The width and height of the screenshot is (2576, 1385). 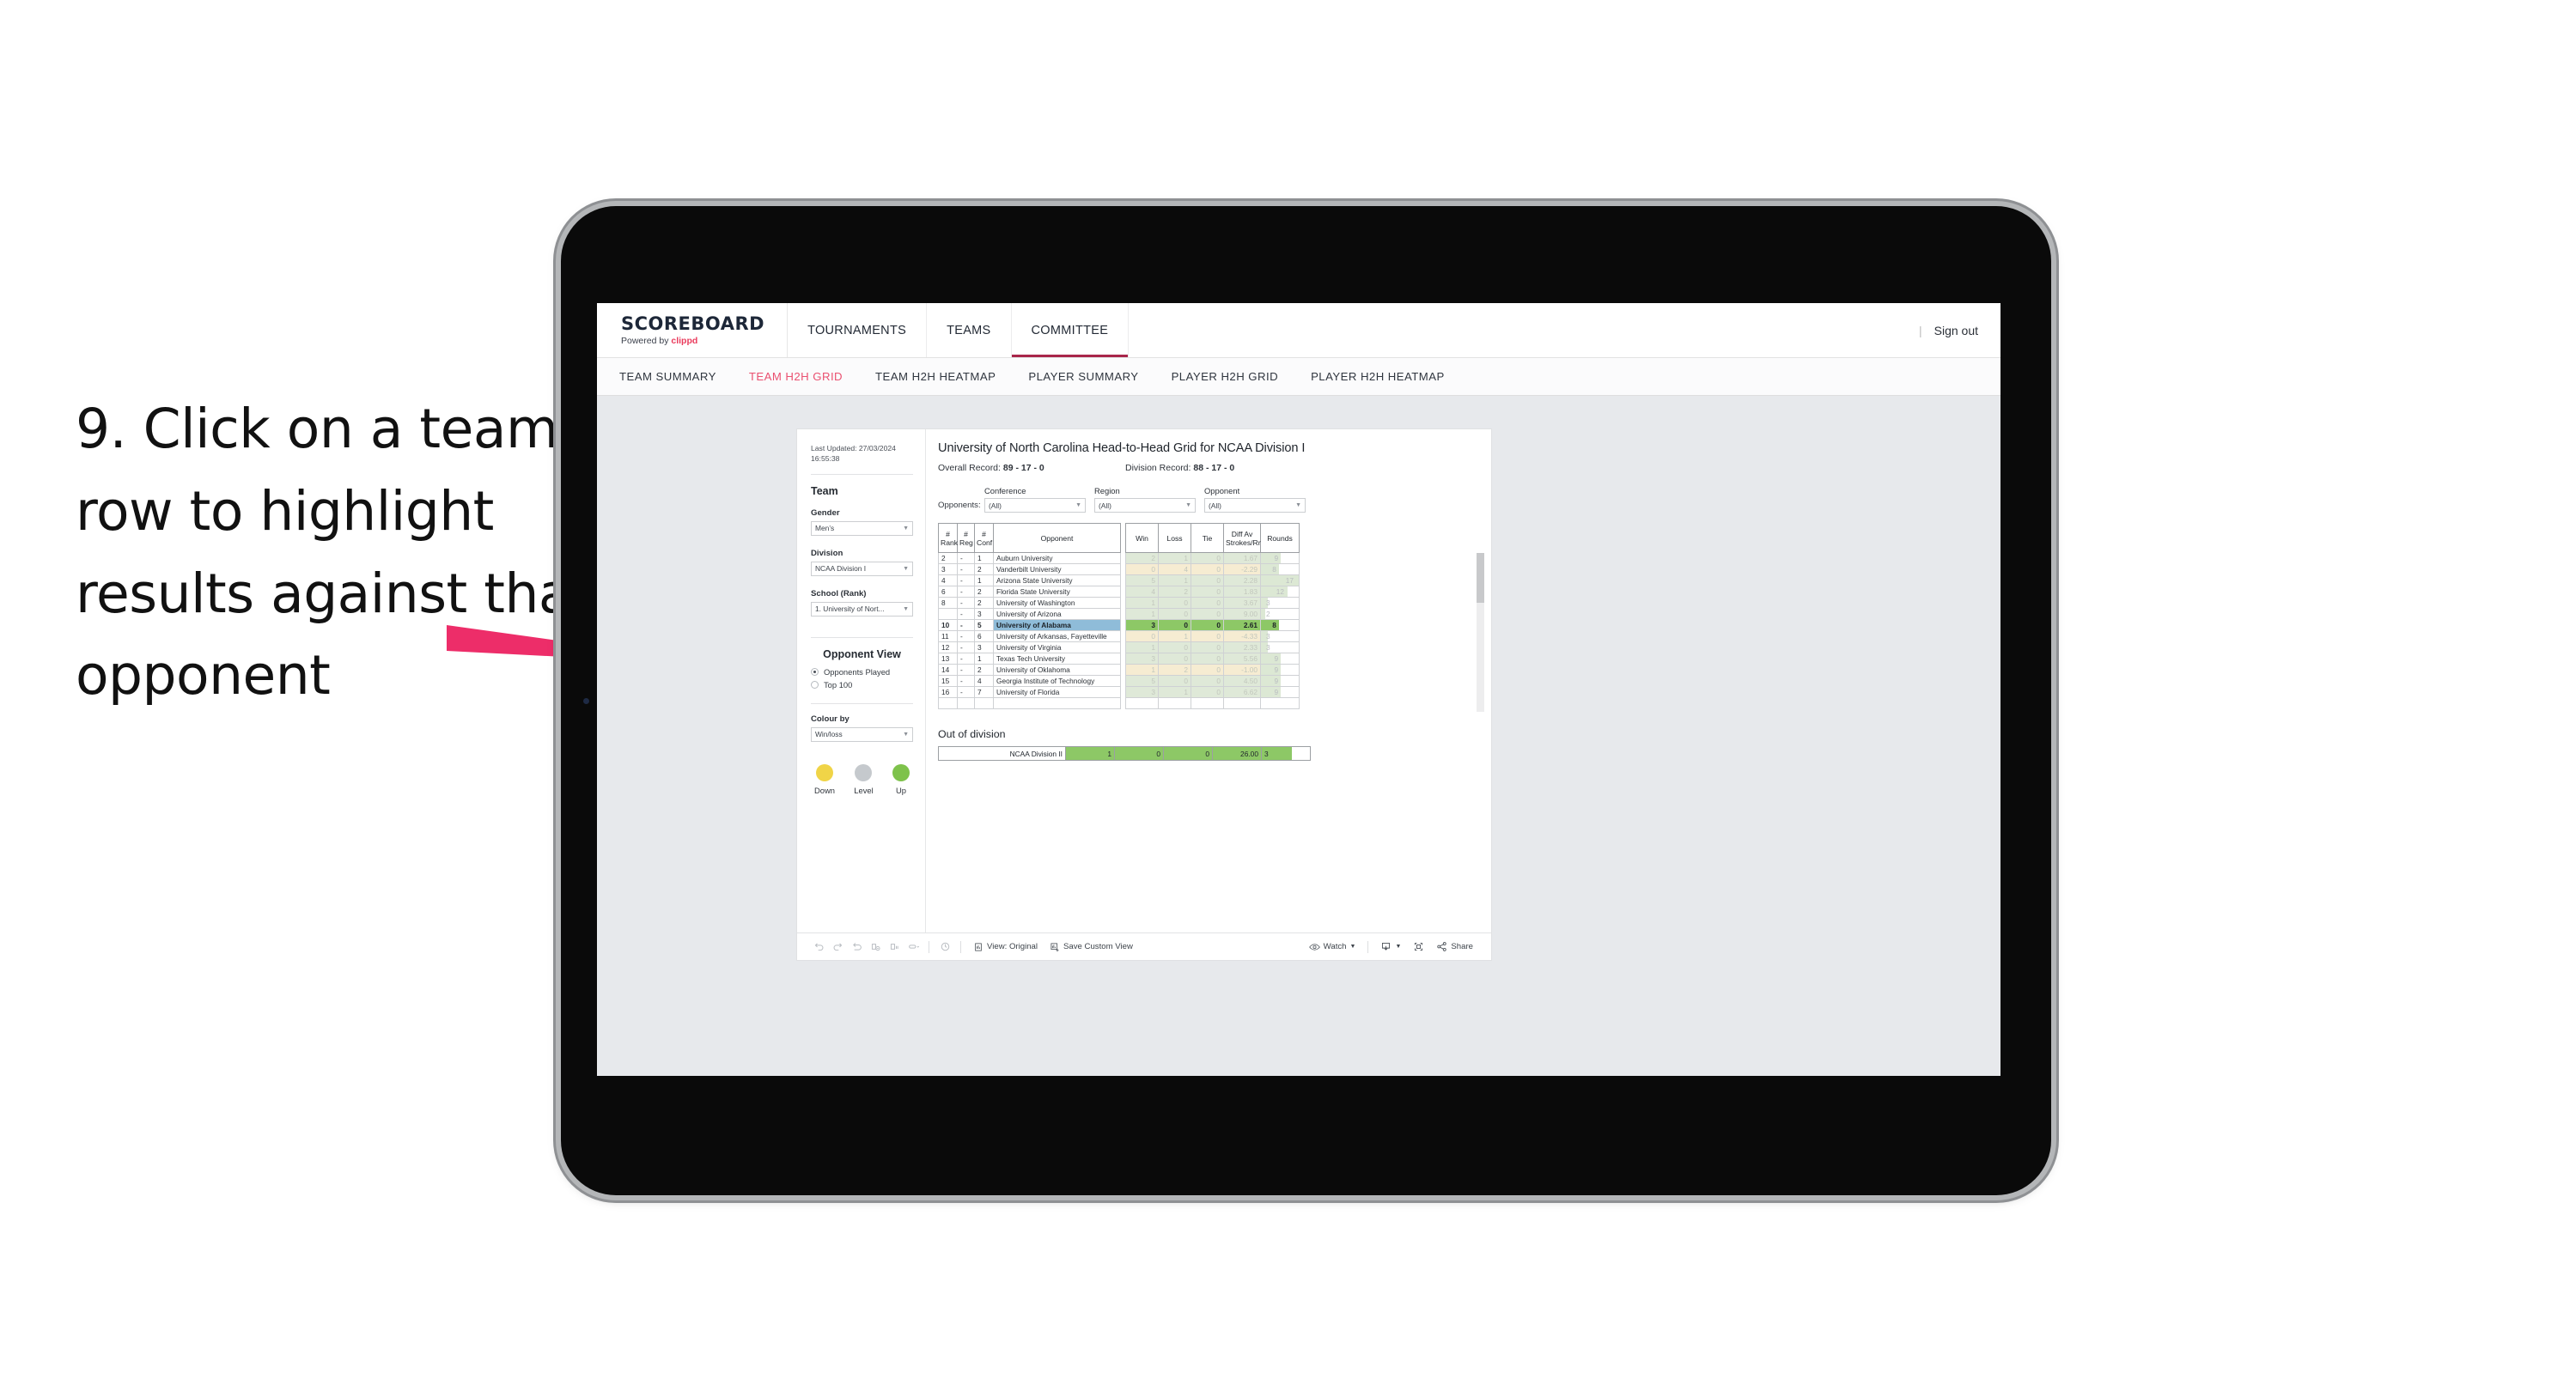 I want to click on watch-label: Watch, so click(x=1335, y=946).